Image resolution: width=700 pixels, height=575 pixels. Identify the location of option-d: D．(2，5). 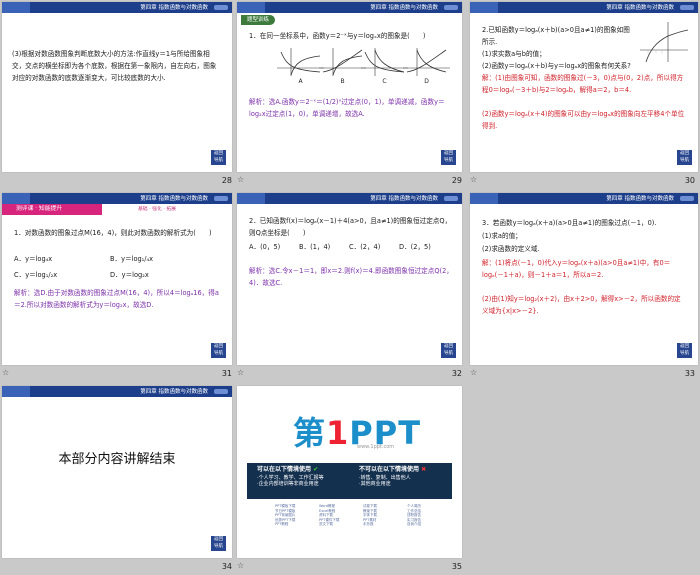
(415, 247).